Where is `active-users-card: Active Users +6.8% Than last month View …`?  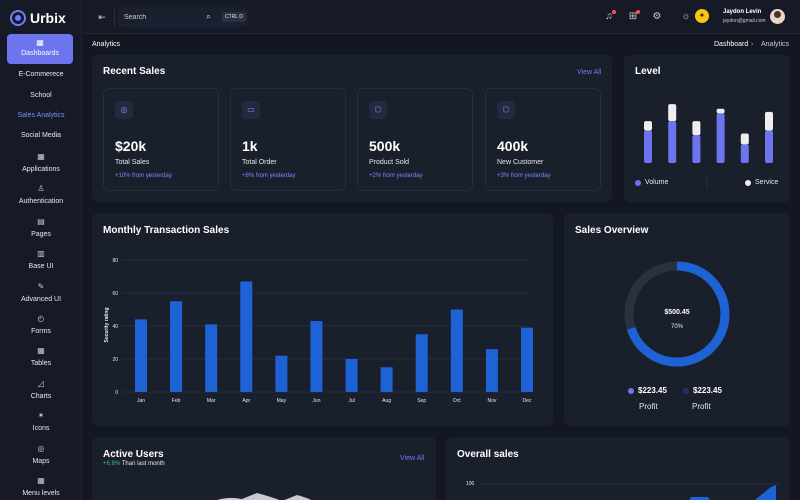
active-users-card: Active Users +6.8% Than last month View … is located at coordinates (264, 468).